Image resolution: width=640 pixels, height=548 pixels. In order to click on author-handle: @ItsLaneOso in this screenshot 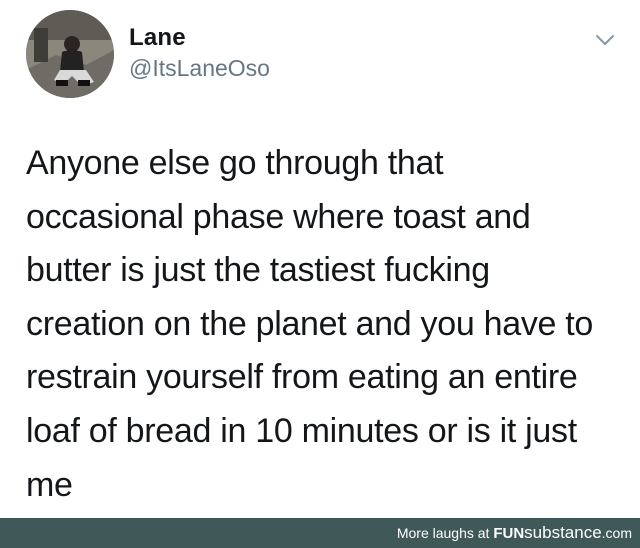, I will do `click(199, 68)`.